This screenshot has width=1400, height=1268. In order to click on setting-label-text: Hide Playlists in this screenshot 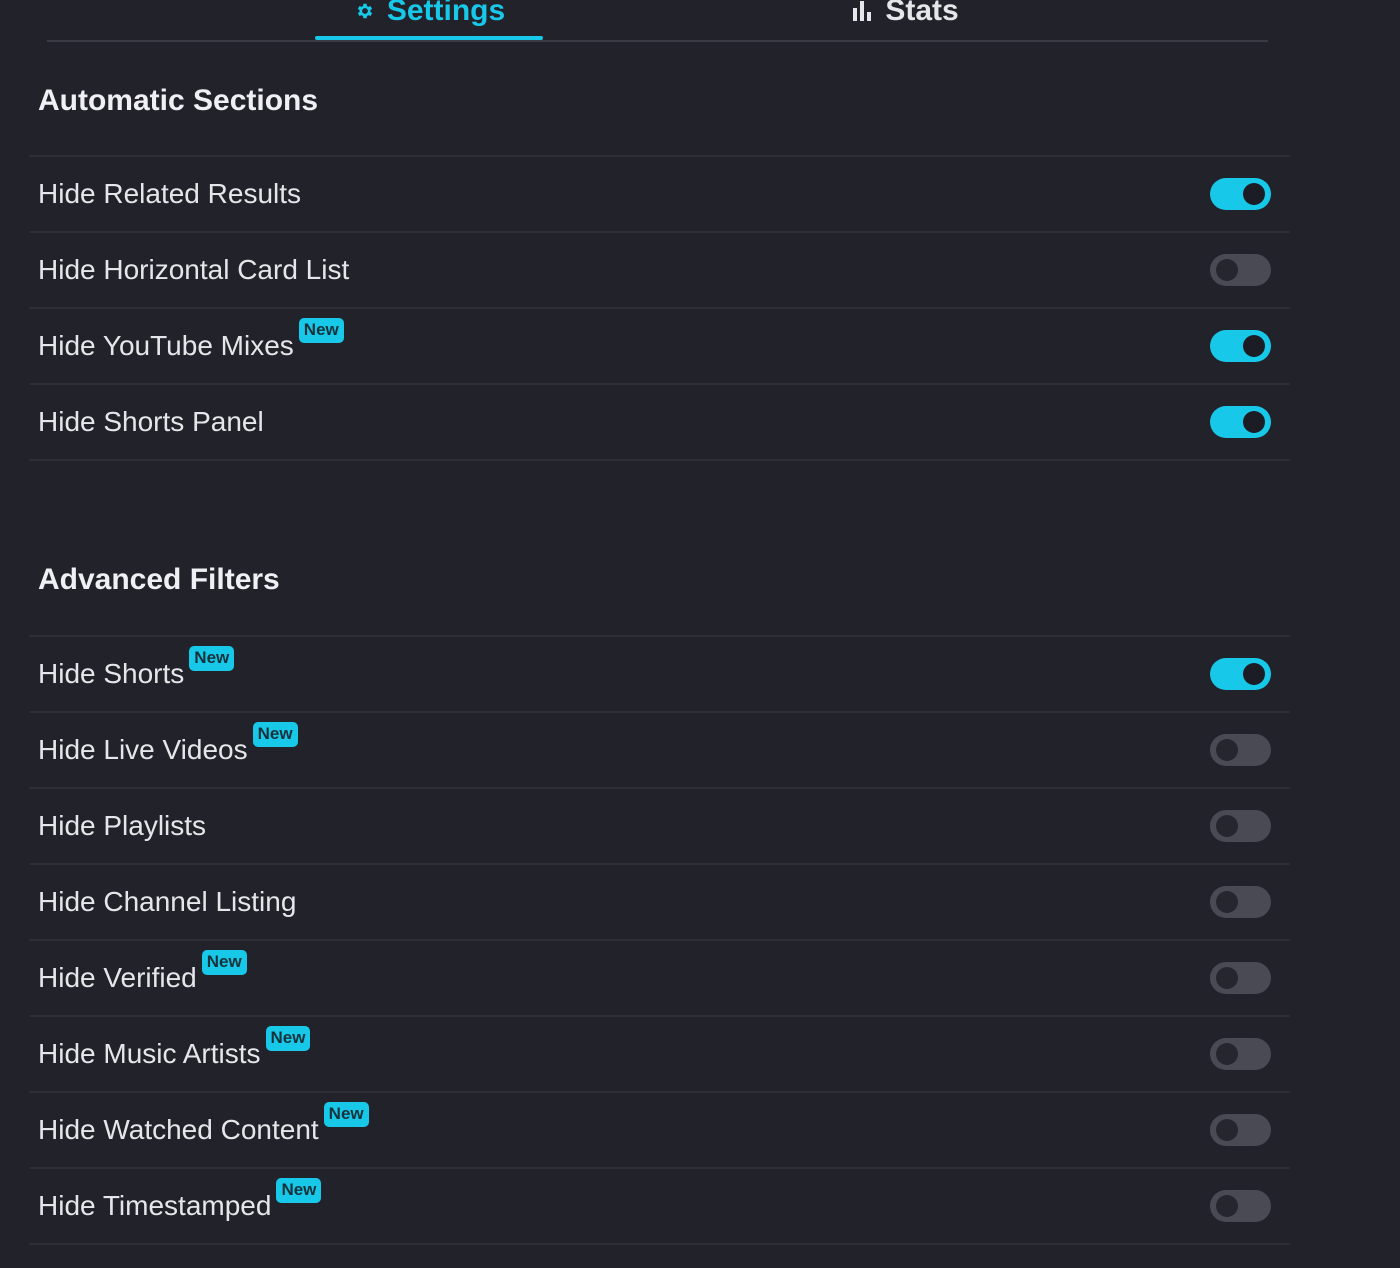, I will do `click(122, 825)`.